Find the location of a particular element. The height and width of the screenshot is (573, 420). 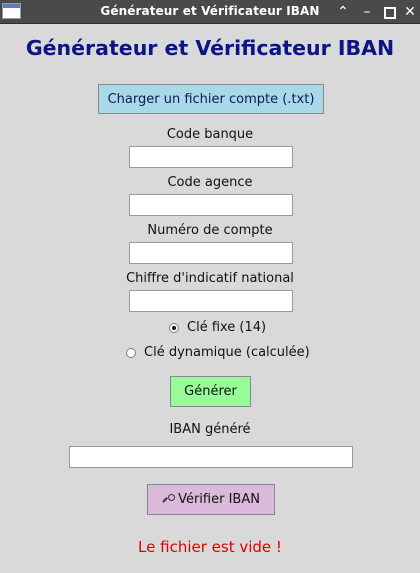

verify-iban-button: Vérifier IBAN is located at coordinates (211, 499).